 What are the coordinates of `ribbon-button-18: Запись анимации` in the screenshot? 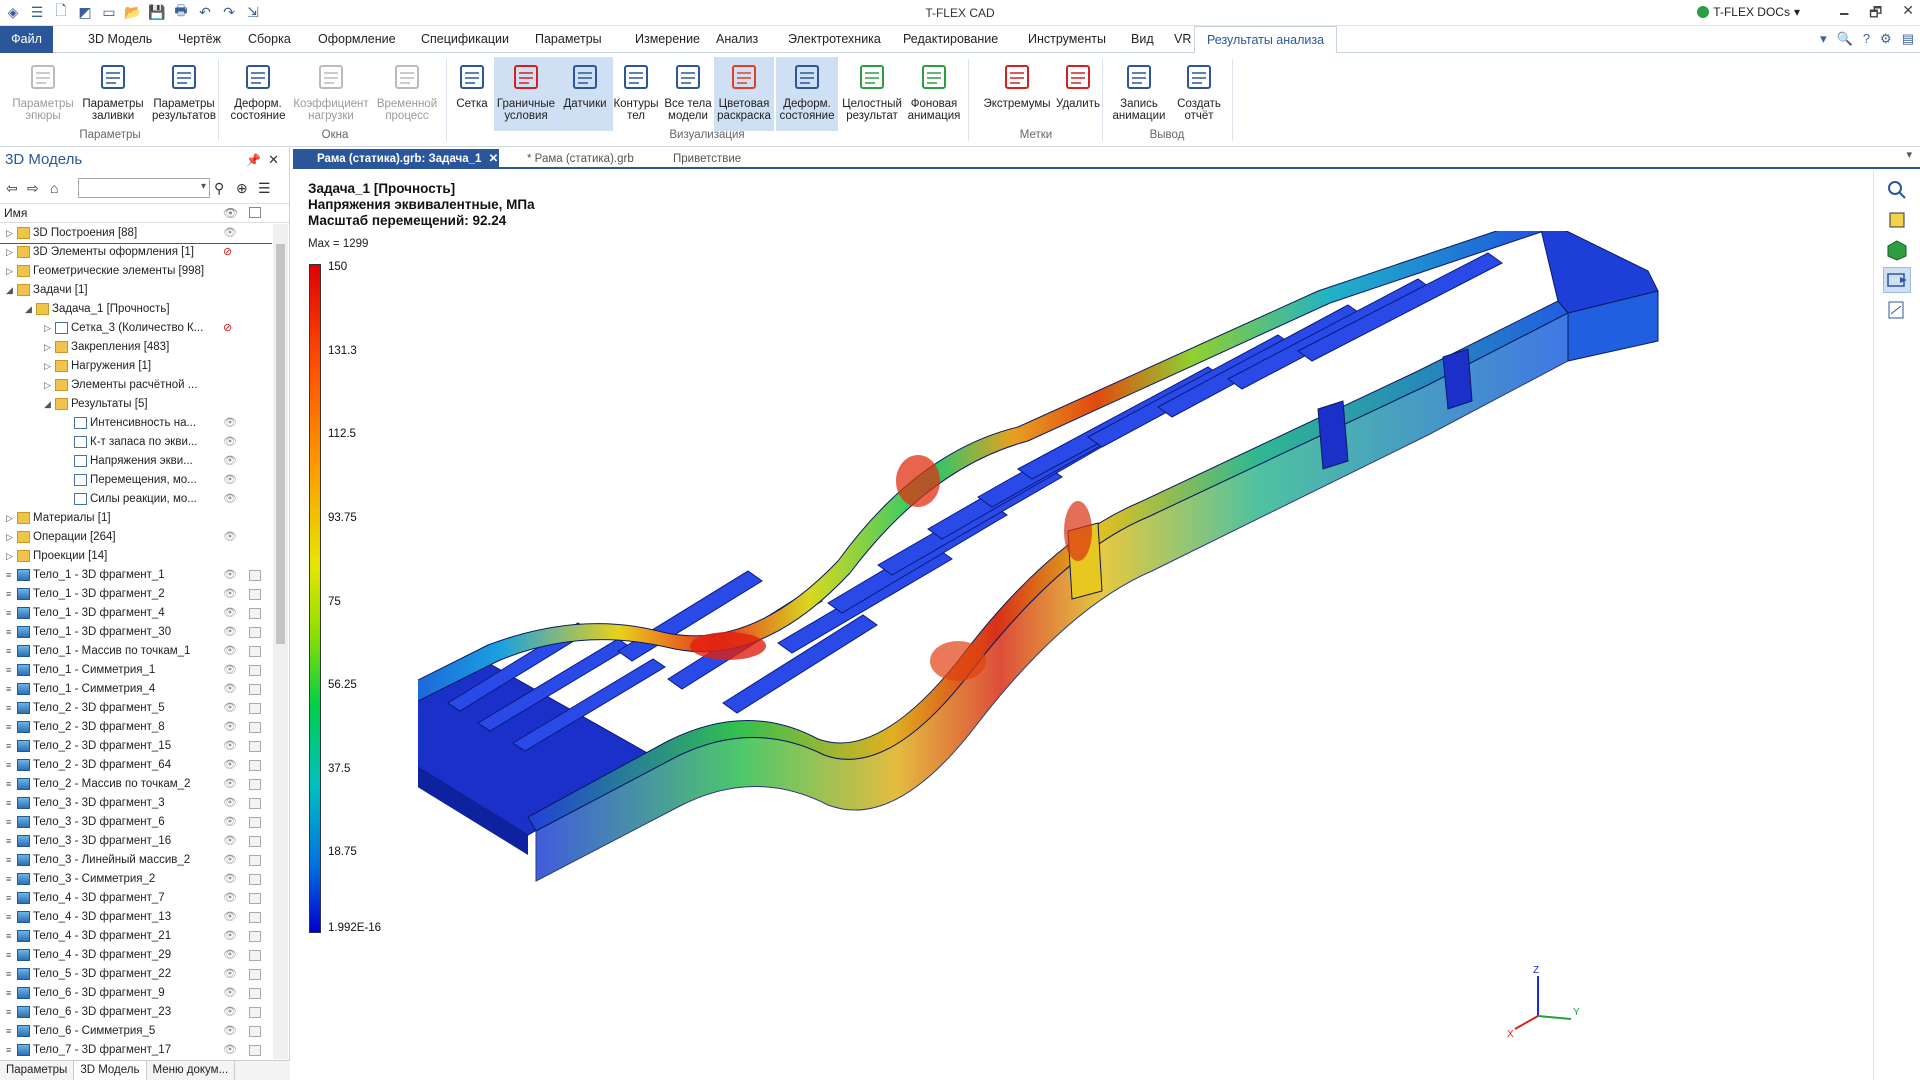 It's located at (1139, 94).